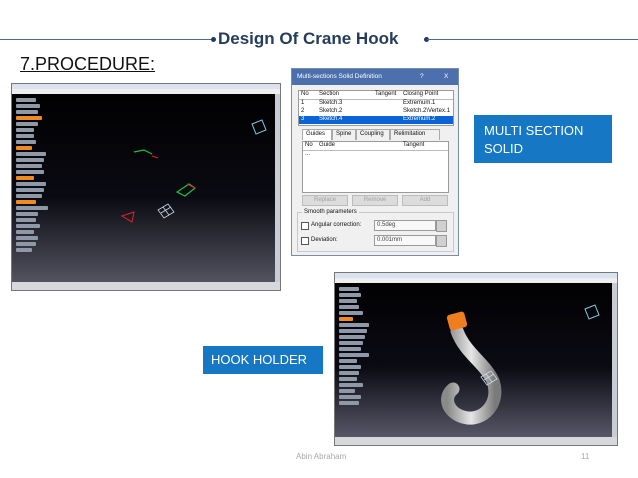 Image resolution: width=638 pixels, height=478 pixels. I want to click on hook-holder-callout: HOOK HOLDER, so click(263, 360).